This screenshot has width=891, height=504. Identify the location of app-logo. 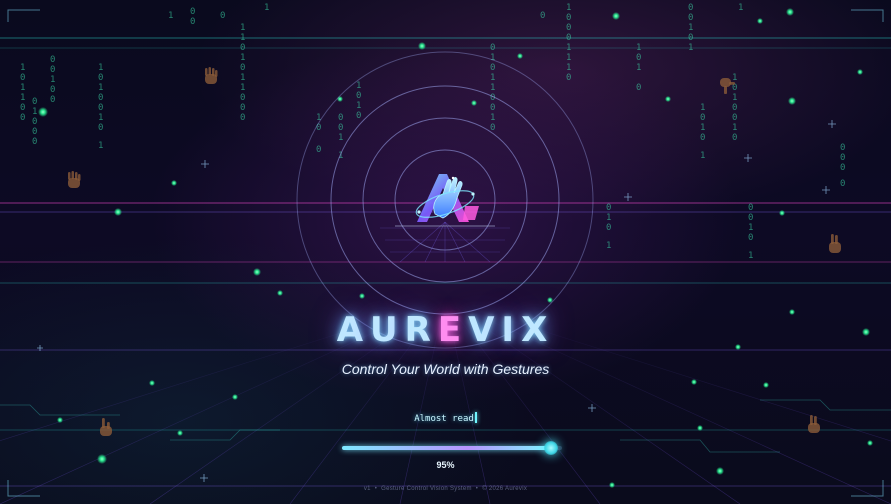
(445, 200).